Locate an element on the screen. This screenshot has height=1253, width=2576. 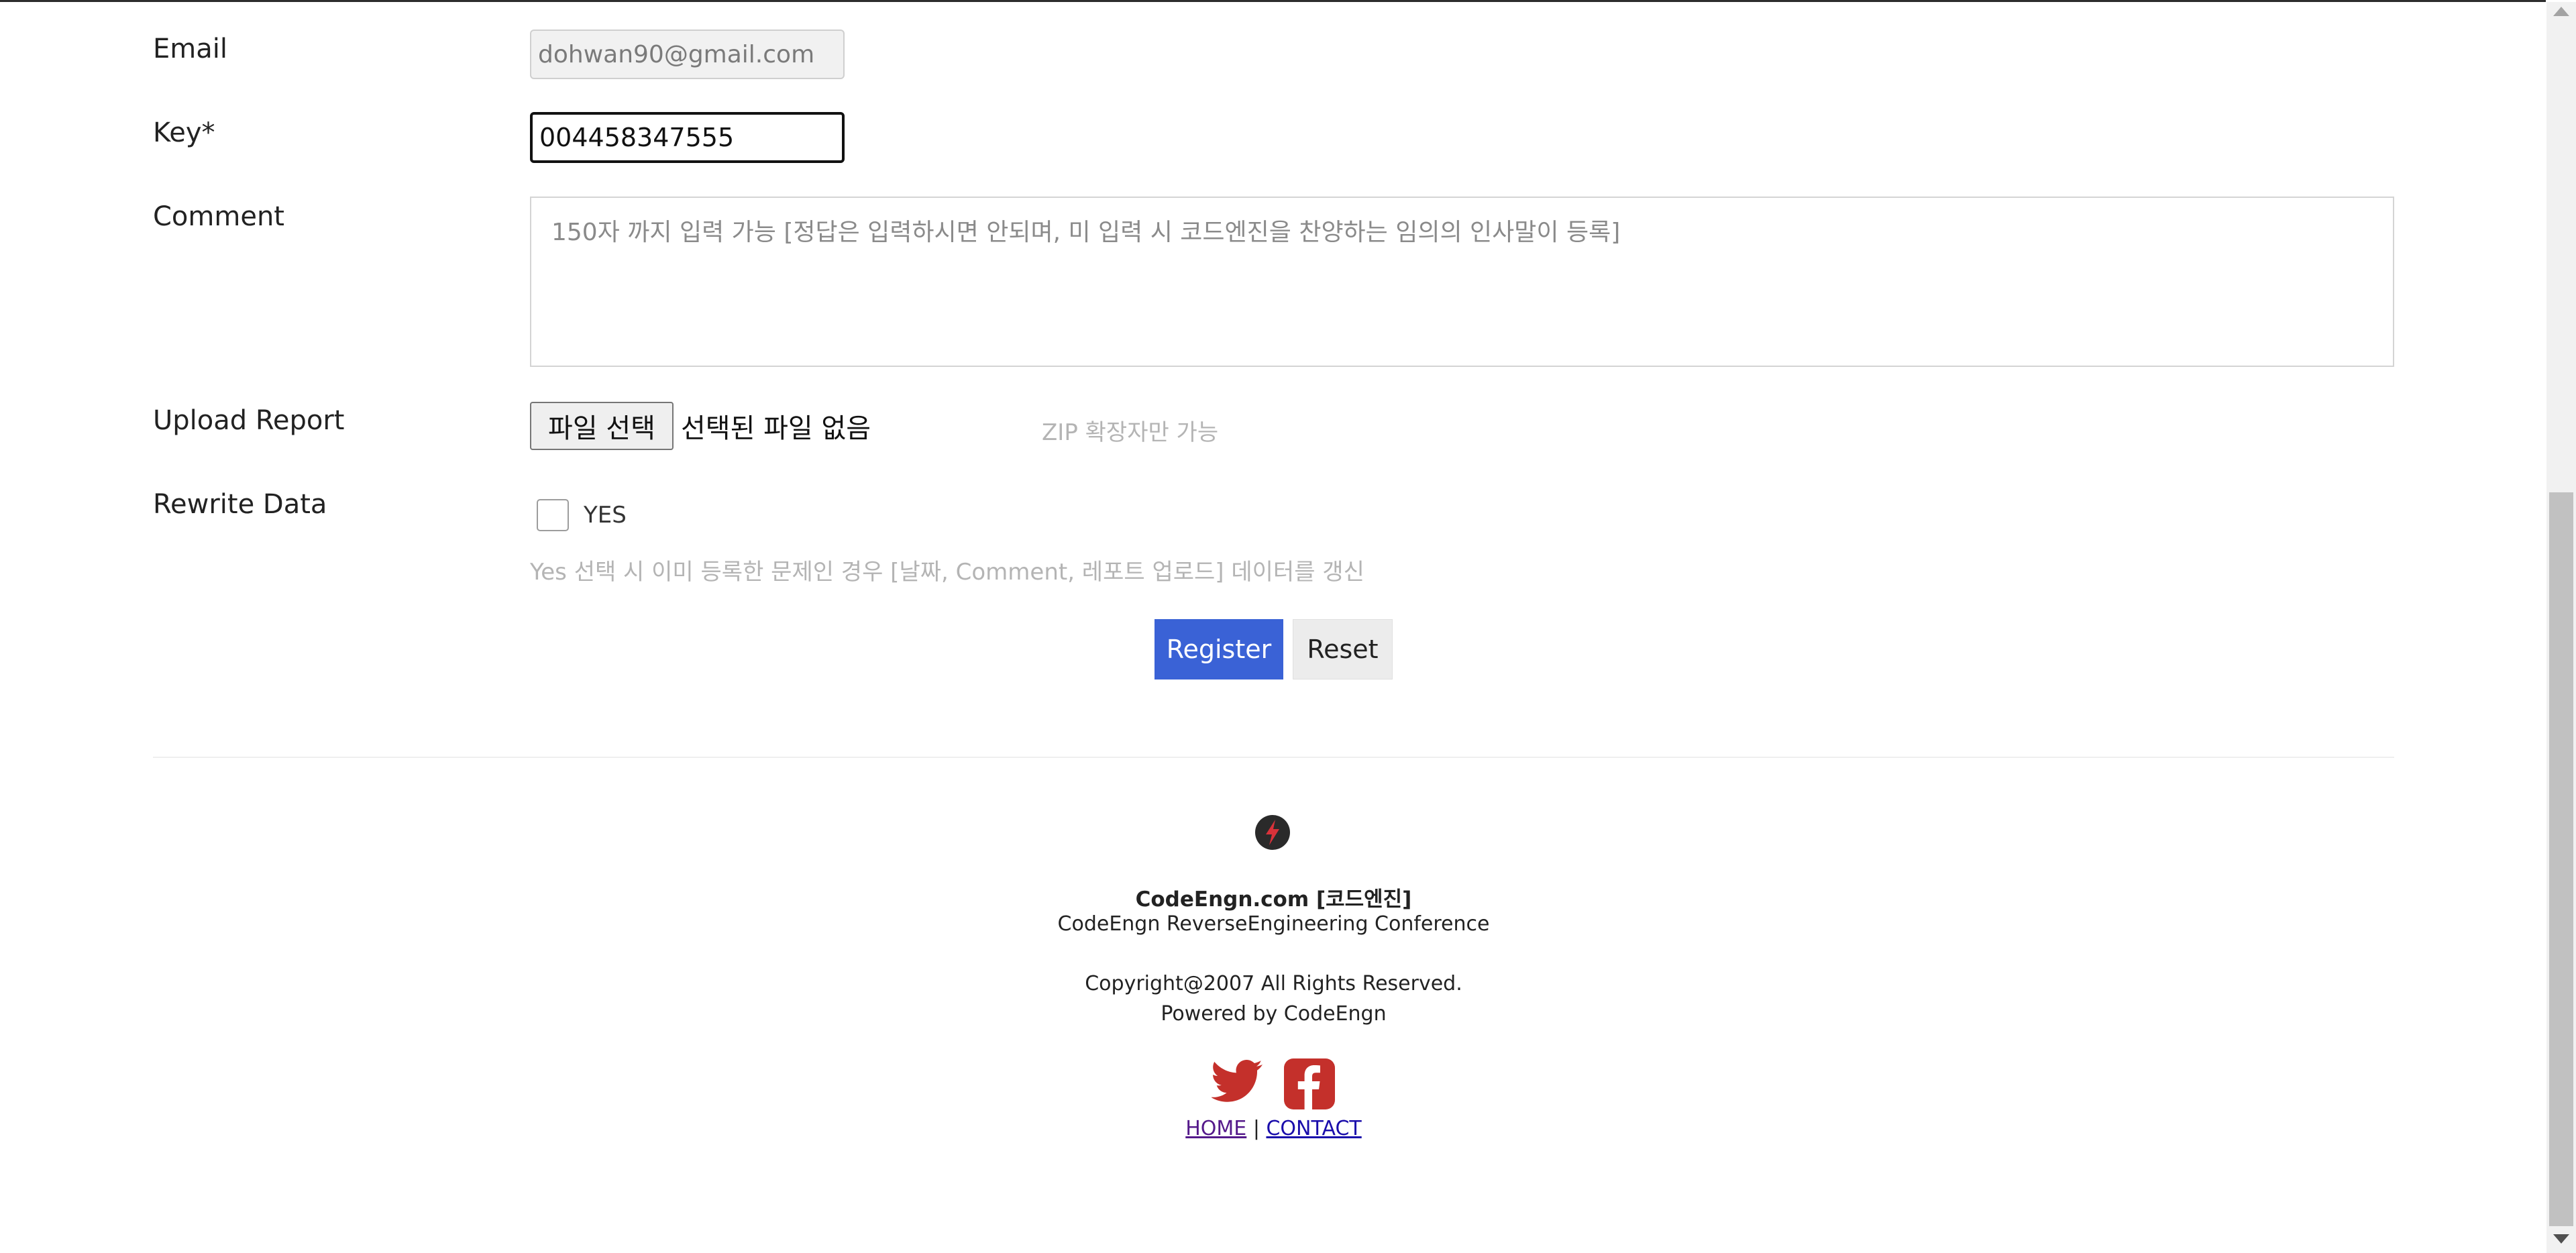
choose-file-button: 파일 선택 is located at coordinates (602, 426).